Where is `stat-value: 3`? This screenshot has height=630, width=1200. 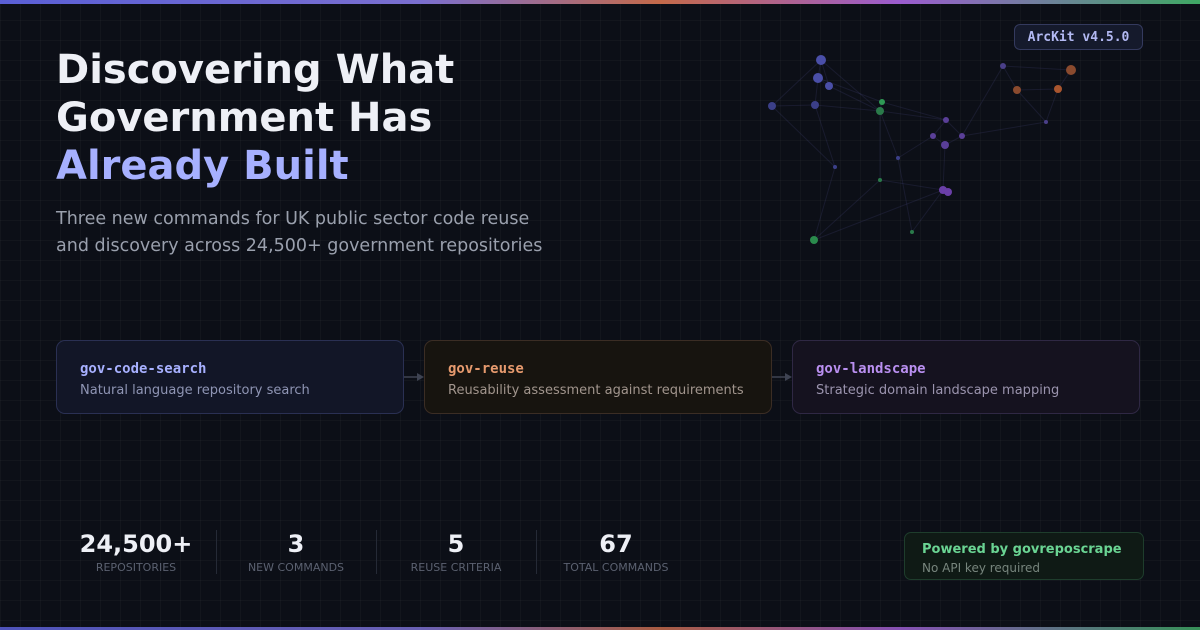
stat-value: 3 is located at coordinates (296, 544).